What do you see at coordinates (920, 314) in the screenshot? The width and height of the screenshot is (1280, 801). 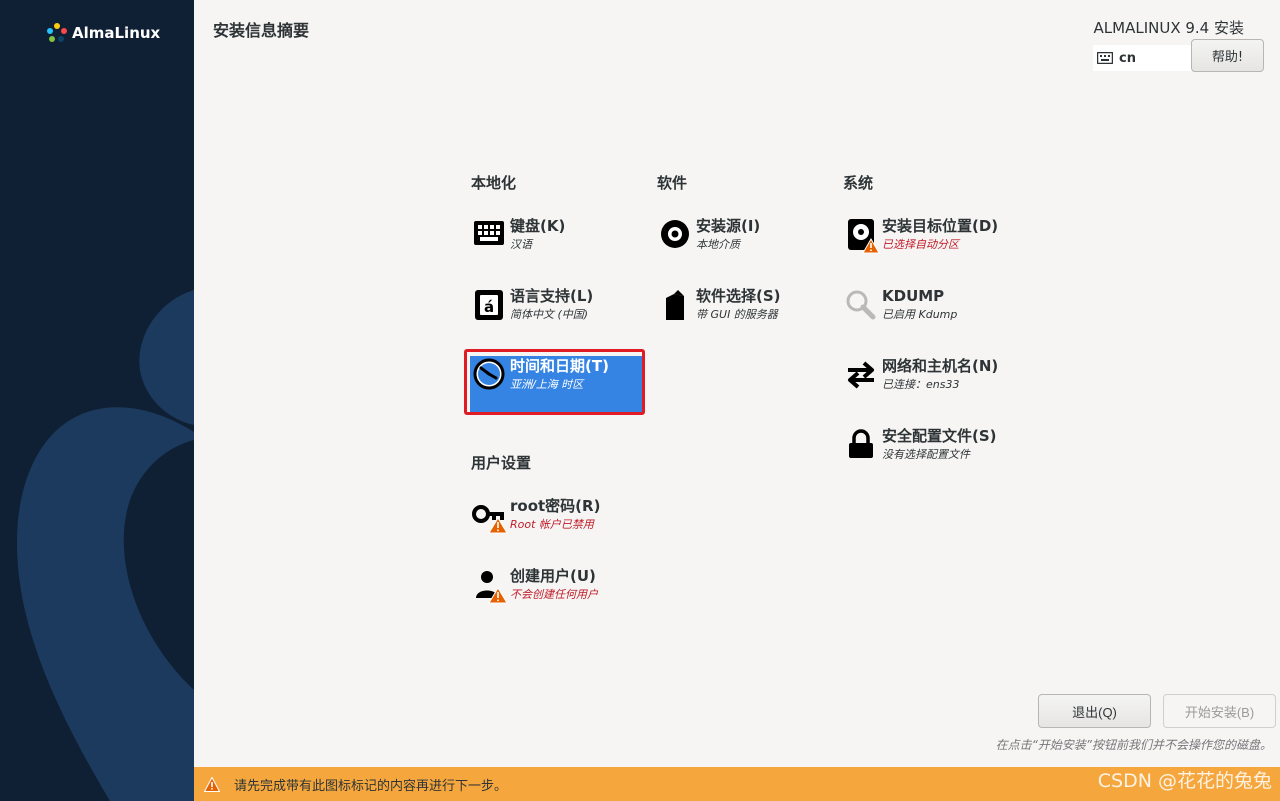 I see `spoke-status: 已启用 Kdump` at bounding box center [920, 314].